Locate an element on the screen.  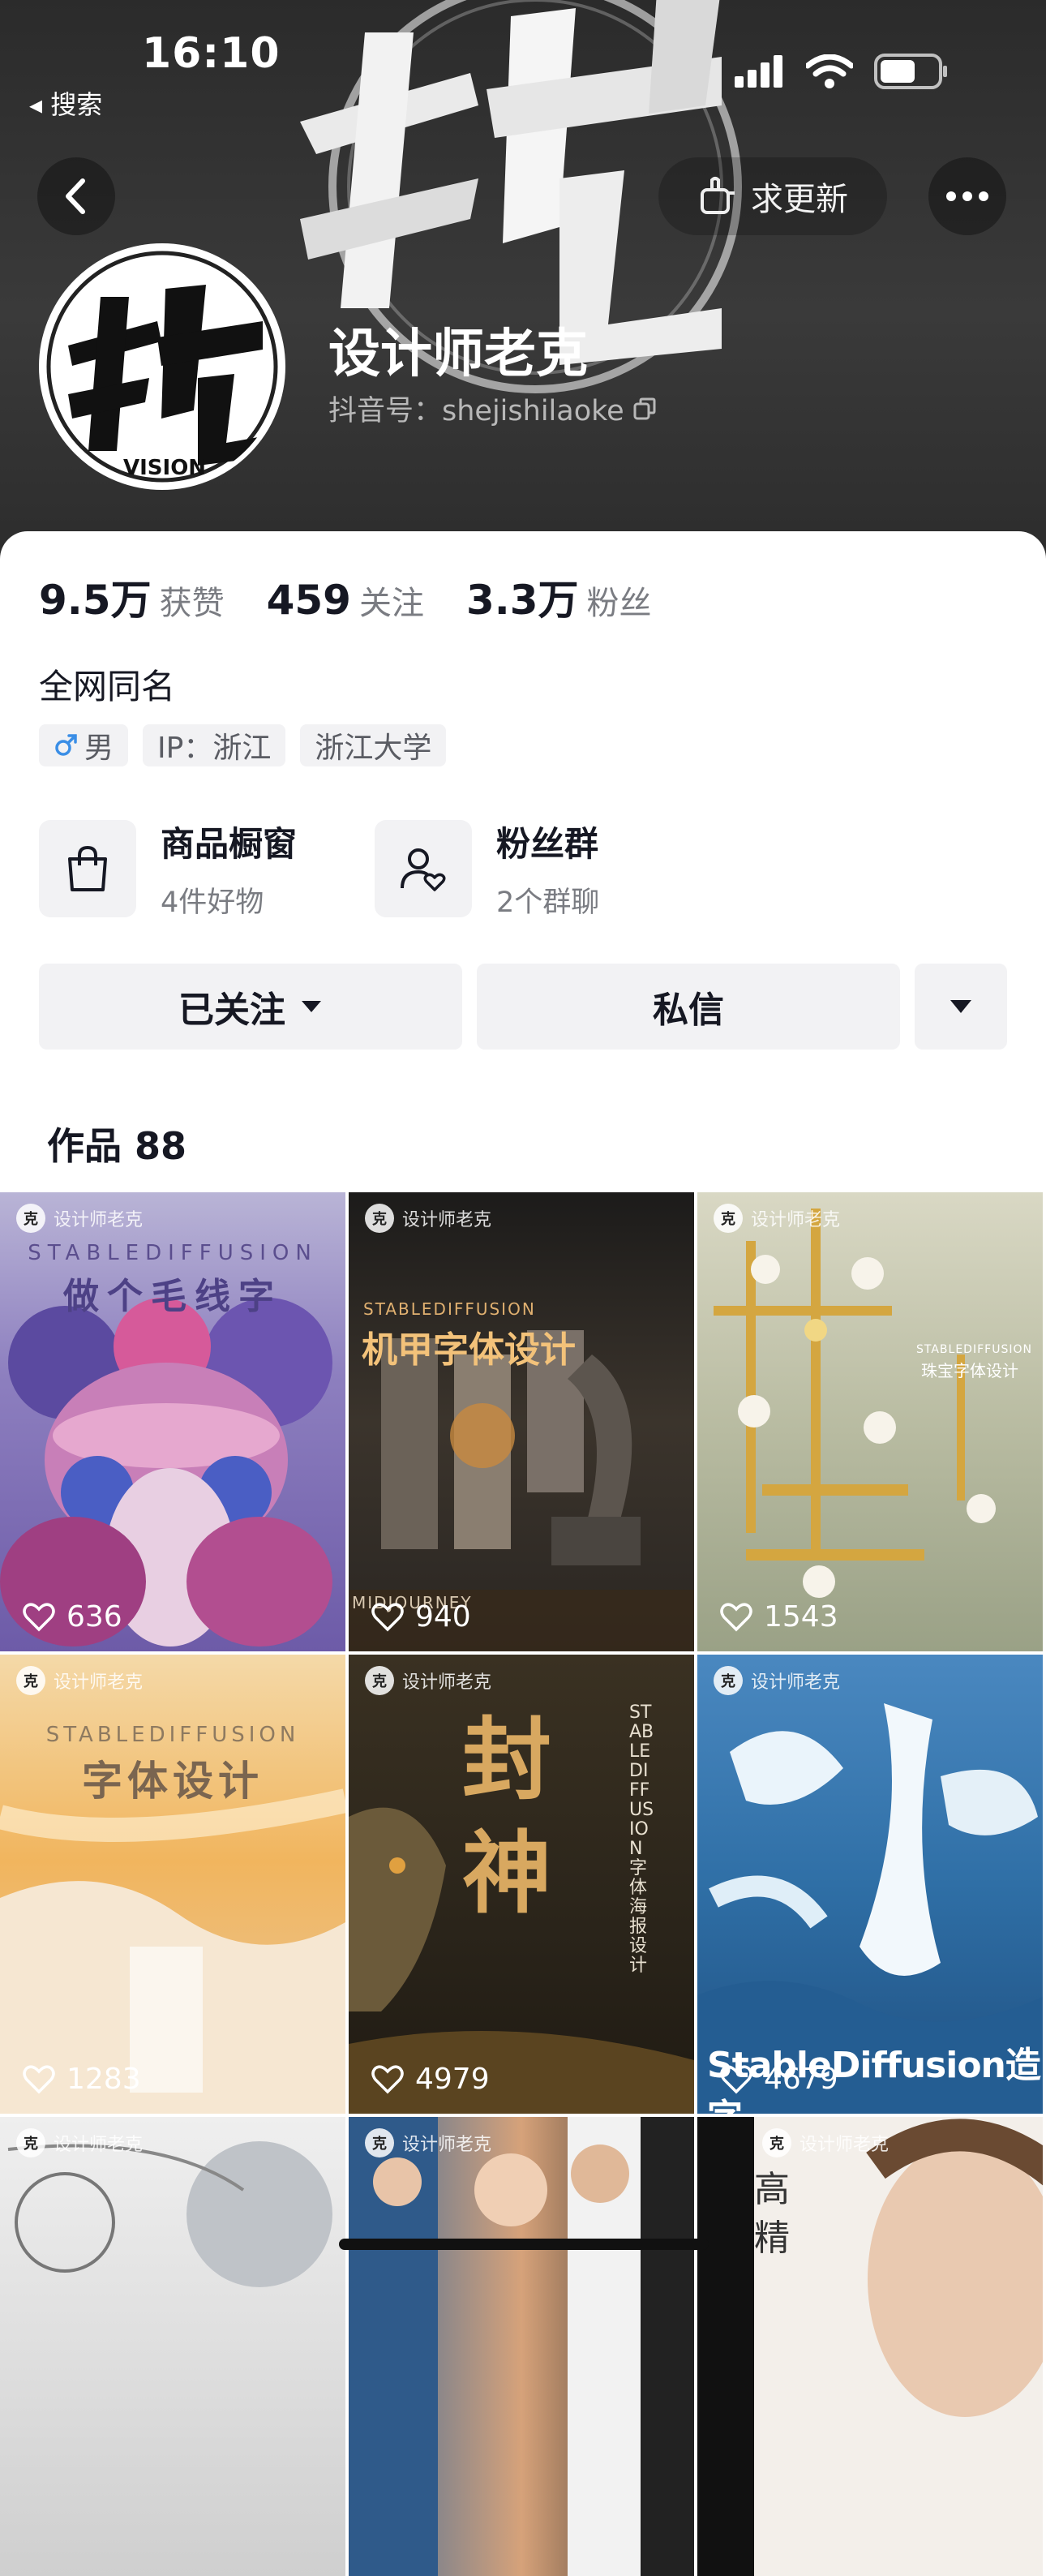
tile-likes-count: 4679 is located at coordinates (801, 2079).